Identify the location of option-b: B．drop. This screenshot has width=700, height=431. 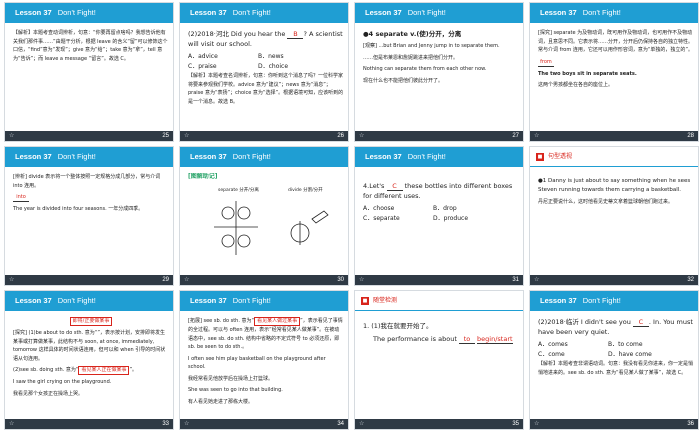
(445, 208).